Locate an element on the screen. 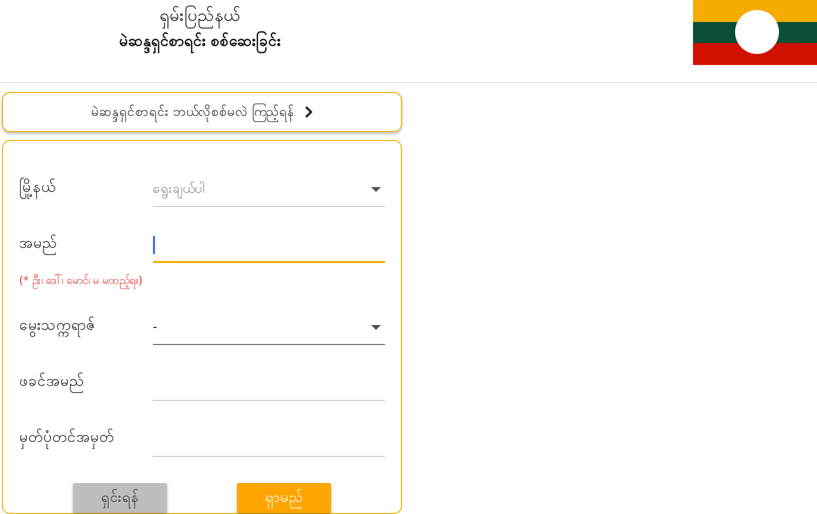  dropdown-field: ရွေးချယ်ပါ is located at coordinates (268, 190).